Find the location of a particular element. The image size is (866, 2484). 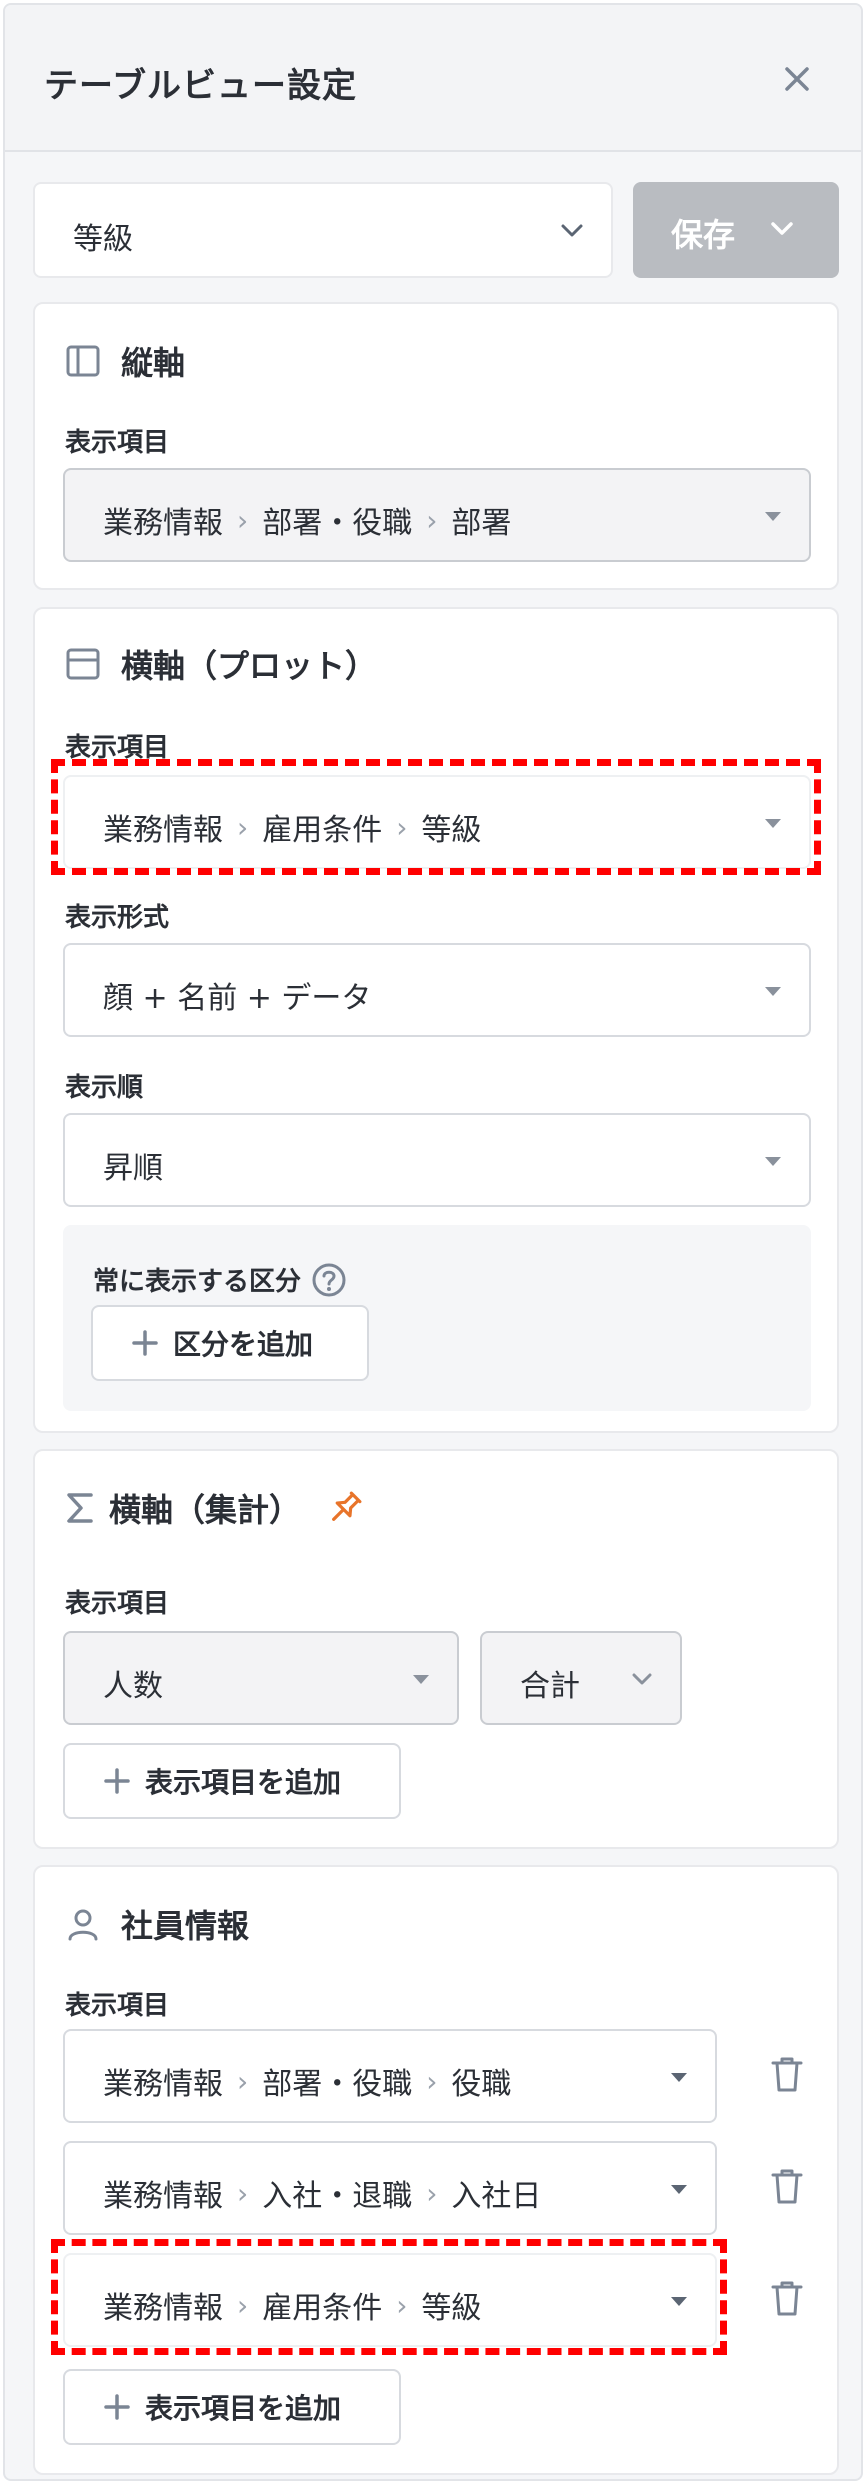

employee-field-dropdown: 業務情報 › 入社・退職 › 入社日 is located at coordinates (390, 2188).